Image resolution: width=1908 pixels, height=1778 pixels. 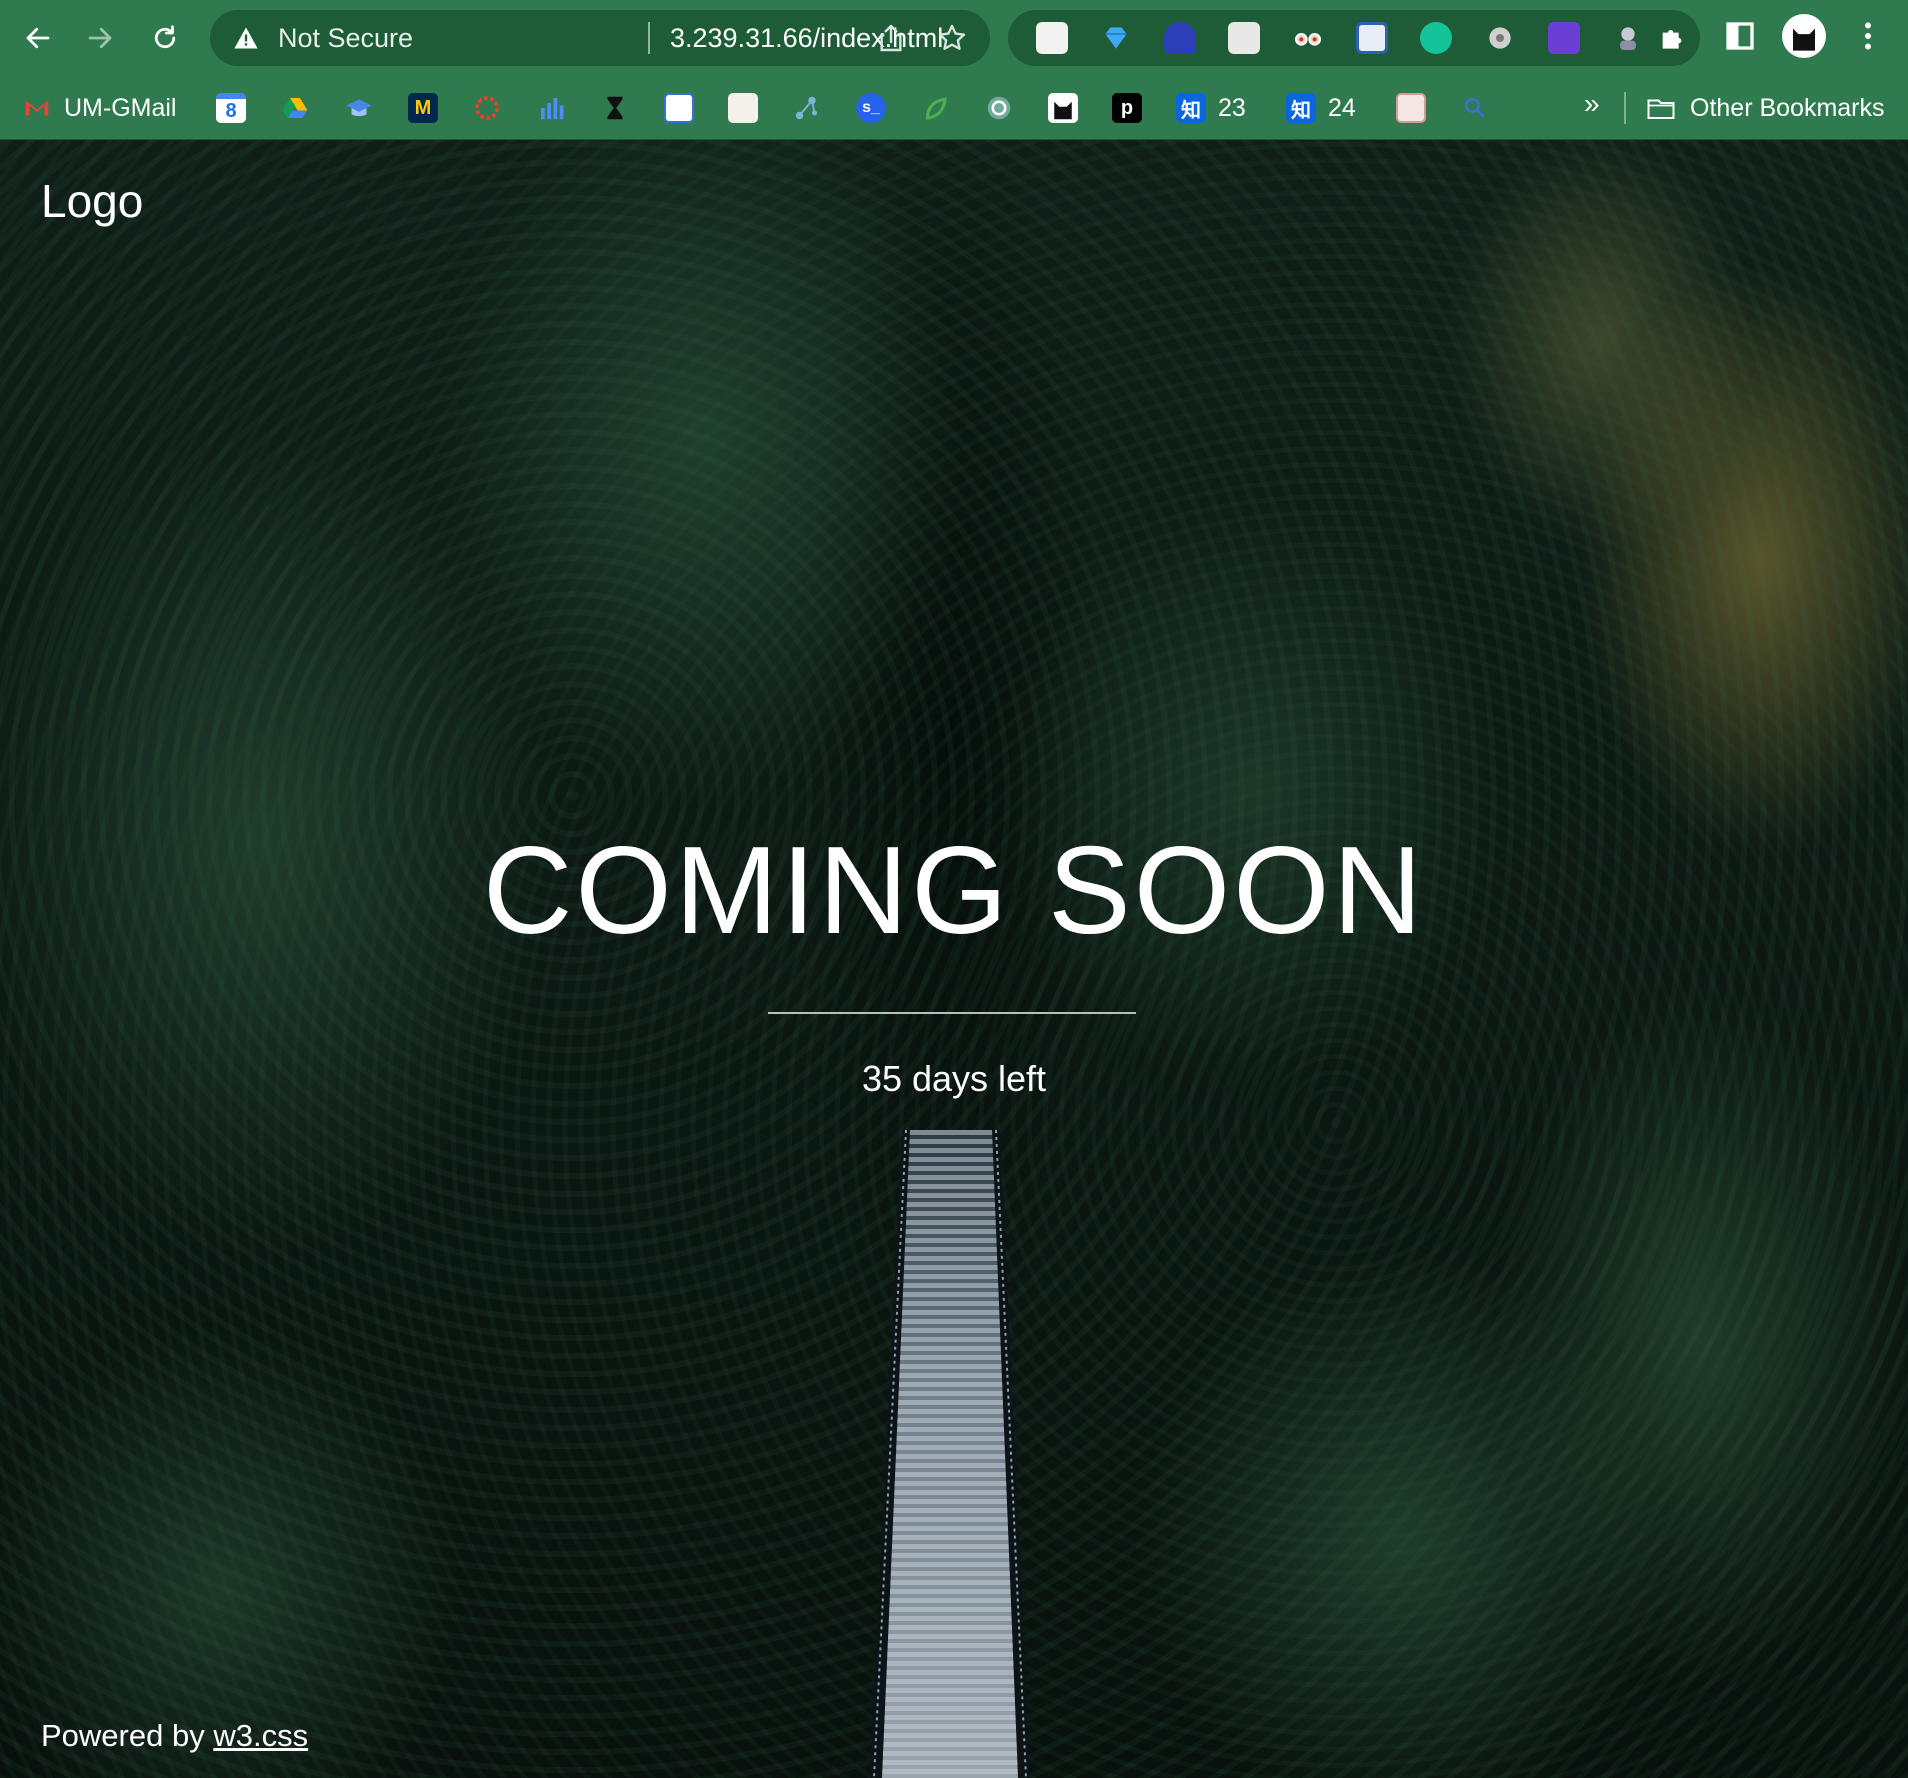 I want to click on astronaut-icon, so click(x=1628, y=38).